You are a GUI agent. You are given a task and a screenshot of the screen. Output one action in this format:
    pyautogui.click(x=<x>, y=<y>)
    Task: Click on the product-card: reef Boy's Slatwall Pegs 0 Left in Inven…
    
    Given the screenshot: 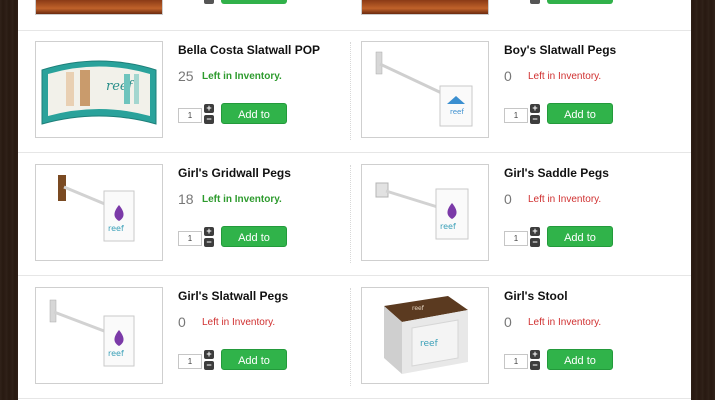 What is the action you would take?
    pyautogui.click(x=507, y=91)
    